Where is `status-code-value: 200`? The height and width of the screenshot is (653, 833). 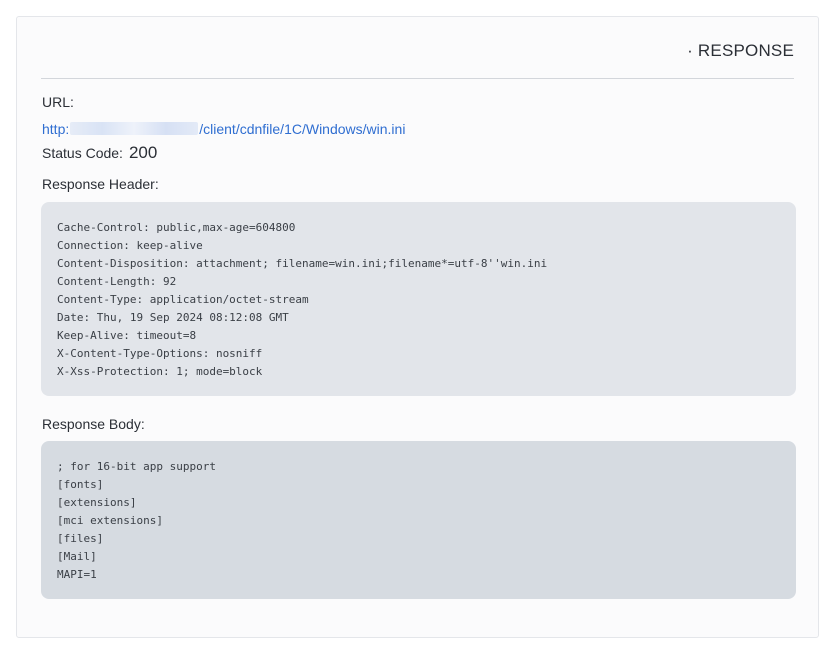 status-code-value: 200 is located at coordinates (143, 152).